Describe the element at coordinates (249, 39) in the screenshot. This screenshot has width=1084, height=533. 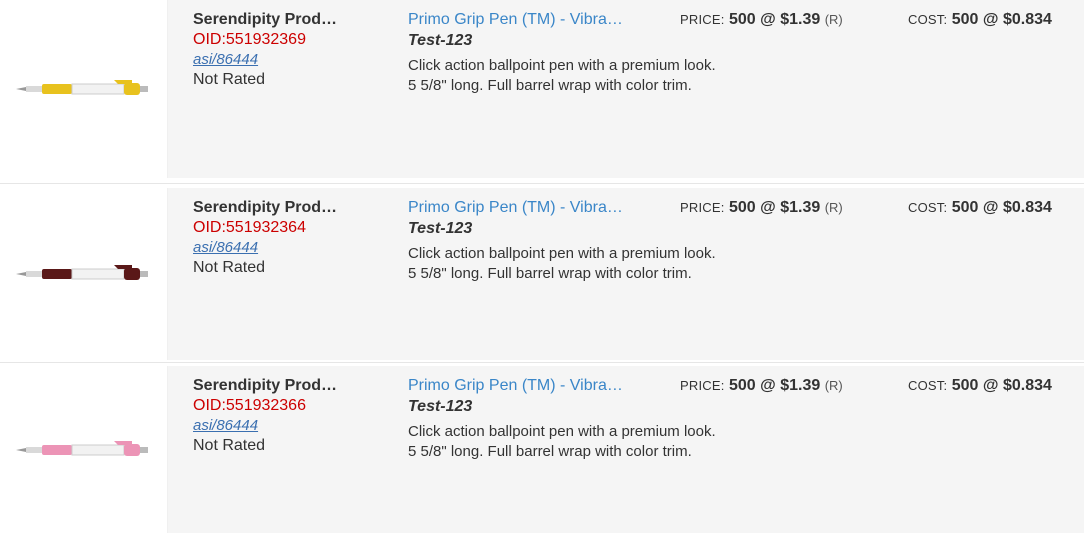
I see `order-id: OID:551932369` at that location.